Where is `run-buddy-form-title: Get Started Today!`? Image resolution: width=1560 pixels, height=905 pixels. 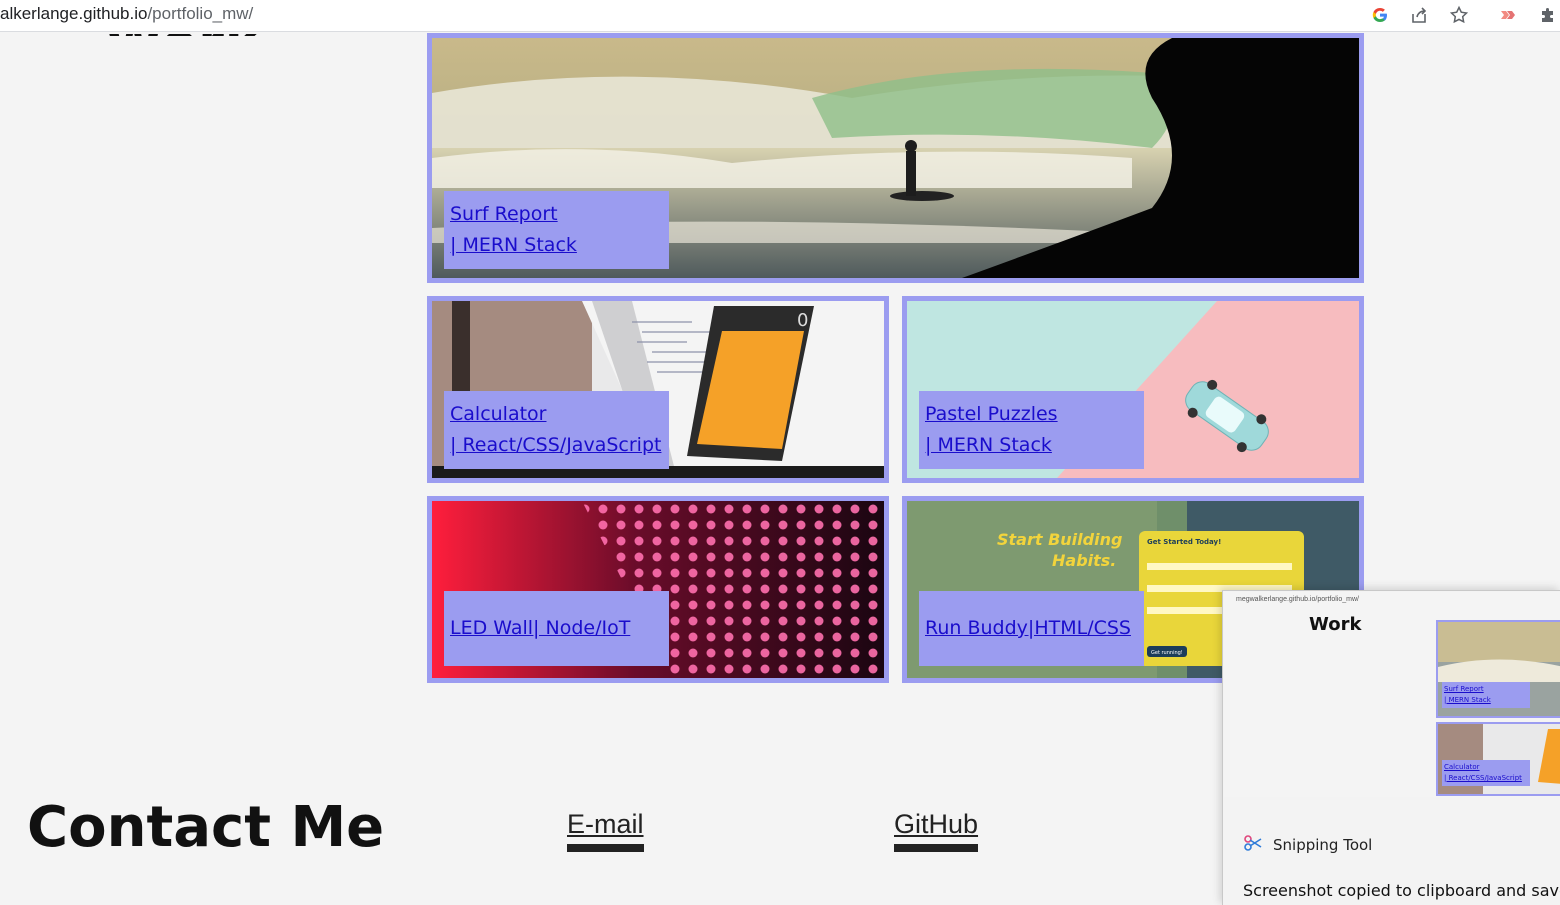
run-buddy-form-title: Get Started Today! is located at coordinates (1184, 542).